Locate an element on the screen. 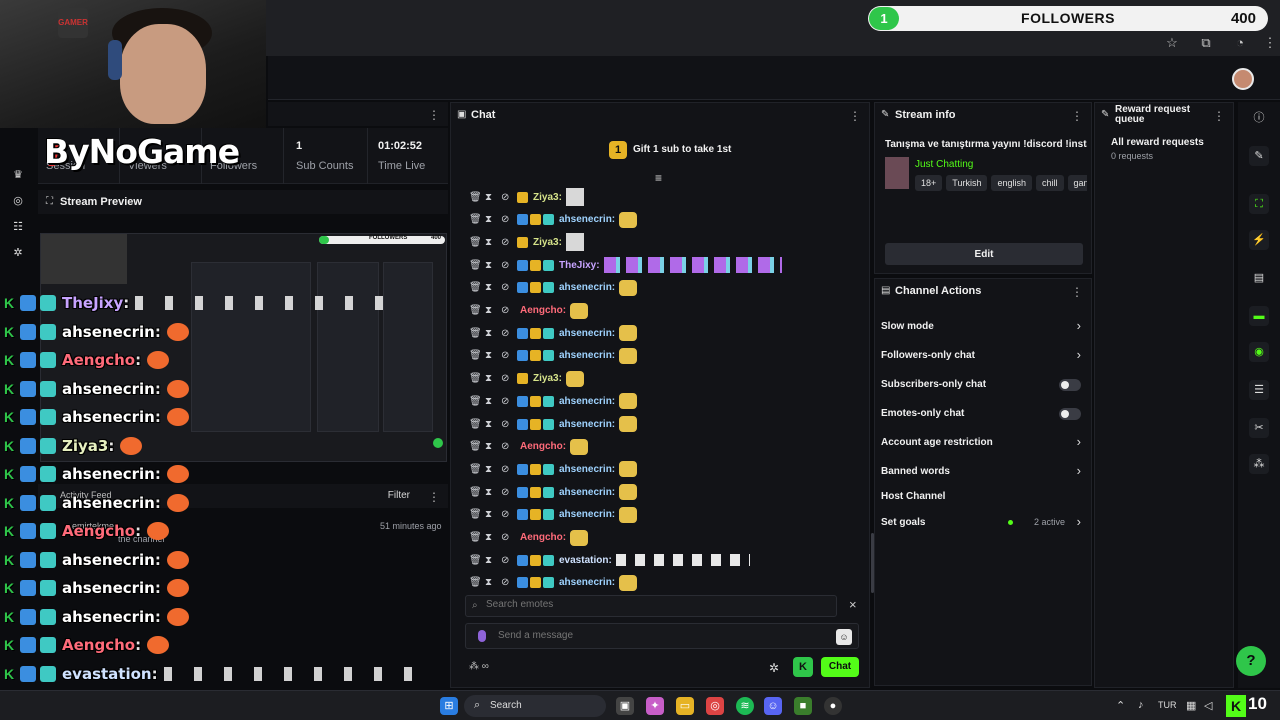 The height and width of the screenshot is (720, 1280). chat-message: 🗑 ⧗ ⊘ Ziya3: is located at coordinates (526, 242).